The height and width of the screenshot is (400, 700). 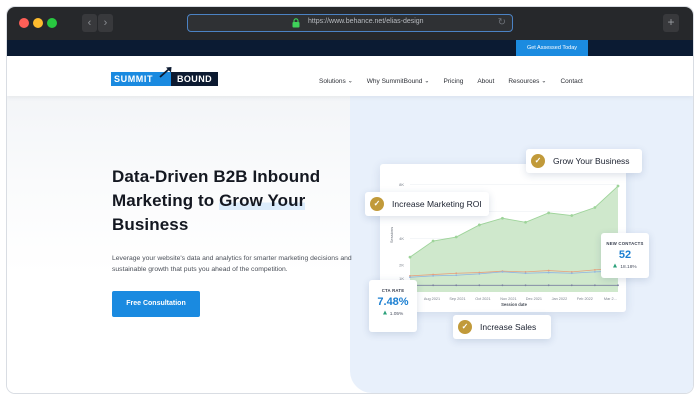 I want to click on new-contacts-card: NEW CONTACTS 52 18.18%, so click(x=625, y=255).